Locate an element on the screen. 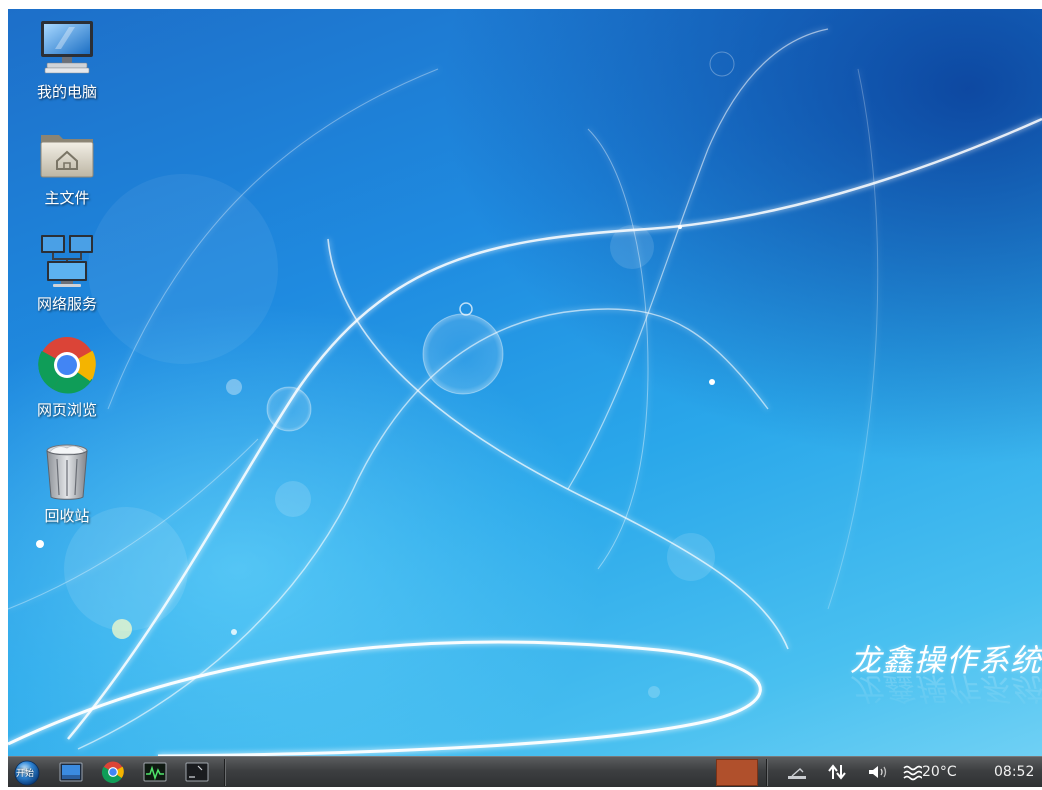 This screenshot has width=1042, height=790. terminal-launcher is located at coordinates (197, 772).